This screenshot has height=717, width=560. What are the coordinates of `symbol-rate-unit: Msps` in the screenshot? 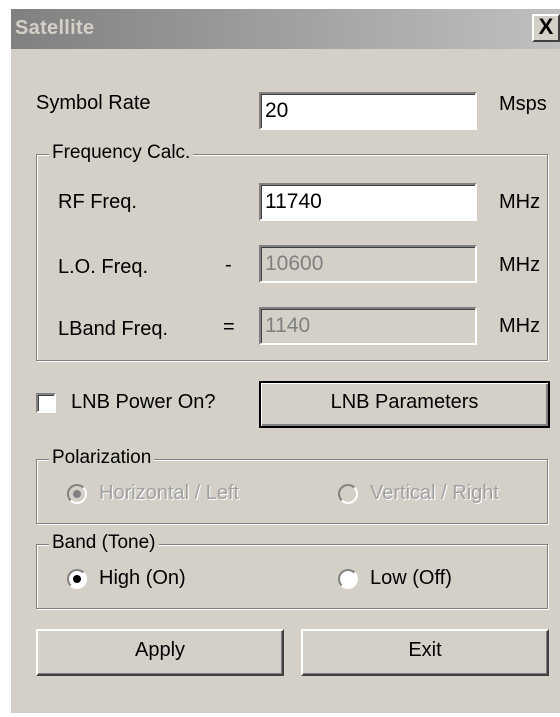 It's located at (523, 104).